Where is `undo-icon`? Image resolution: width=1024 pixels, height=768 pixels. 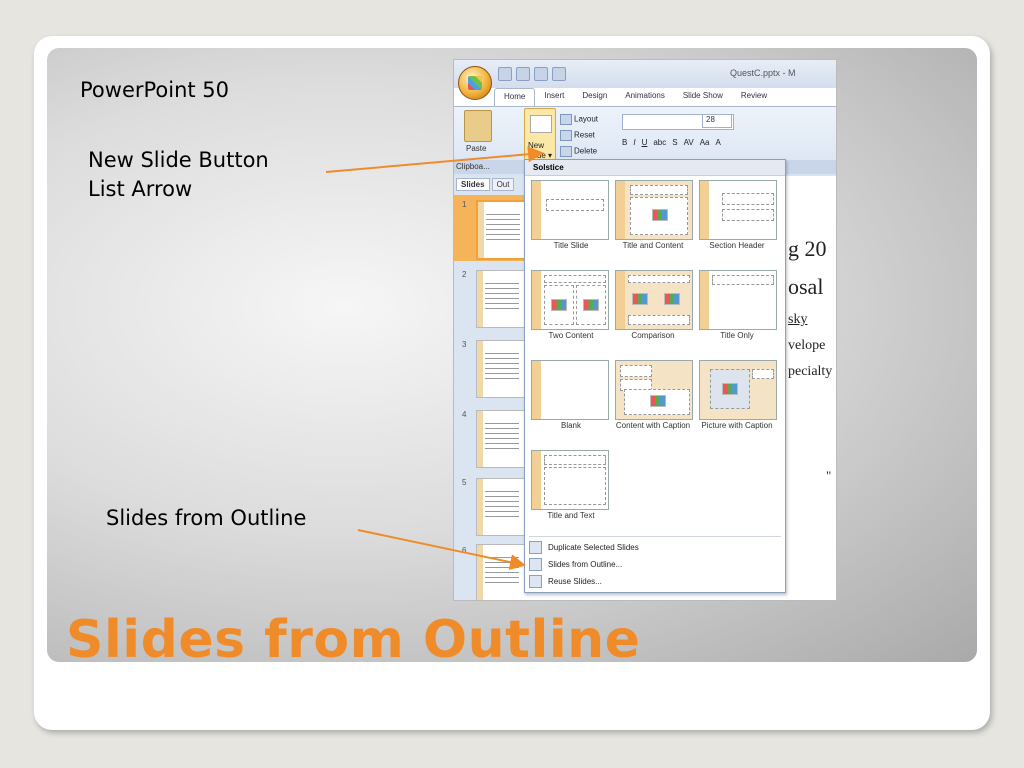 undo-icon is located at coordinates (523, 74).